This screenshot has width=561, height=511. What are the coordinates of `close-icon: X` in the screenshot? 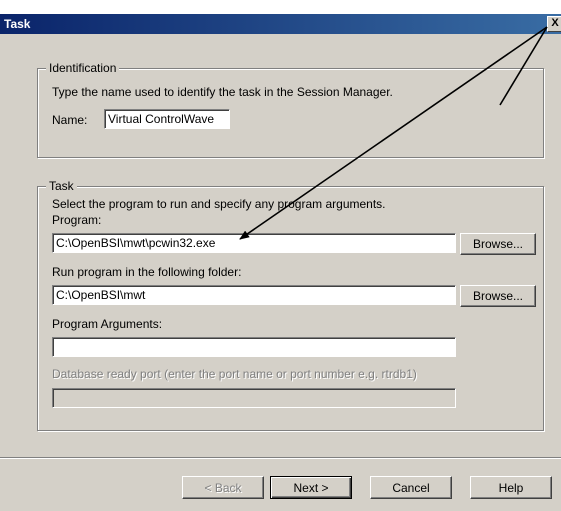 It's located at (555, 23).